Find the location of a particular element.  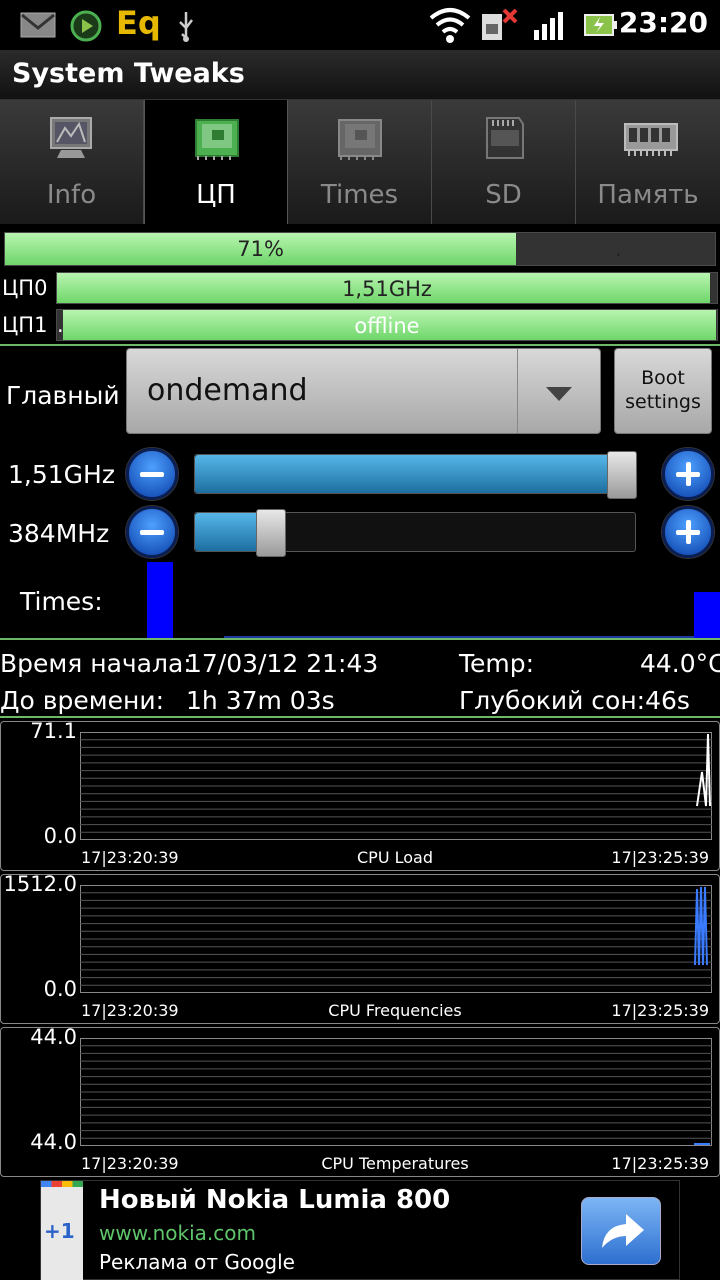

max-freq-slider is located at coordinates (415, 475).